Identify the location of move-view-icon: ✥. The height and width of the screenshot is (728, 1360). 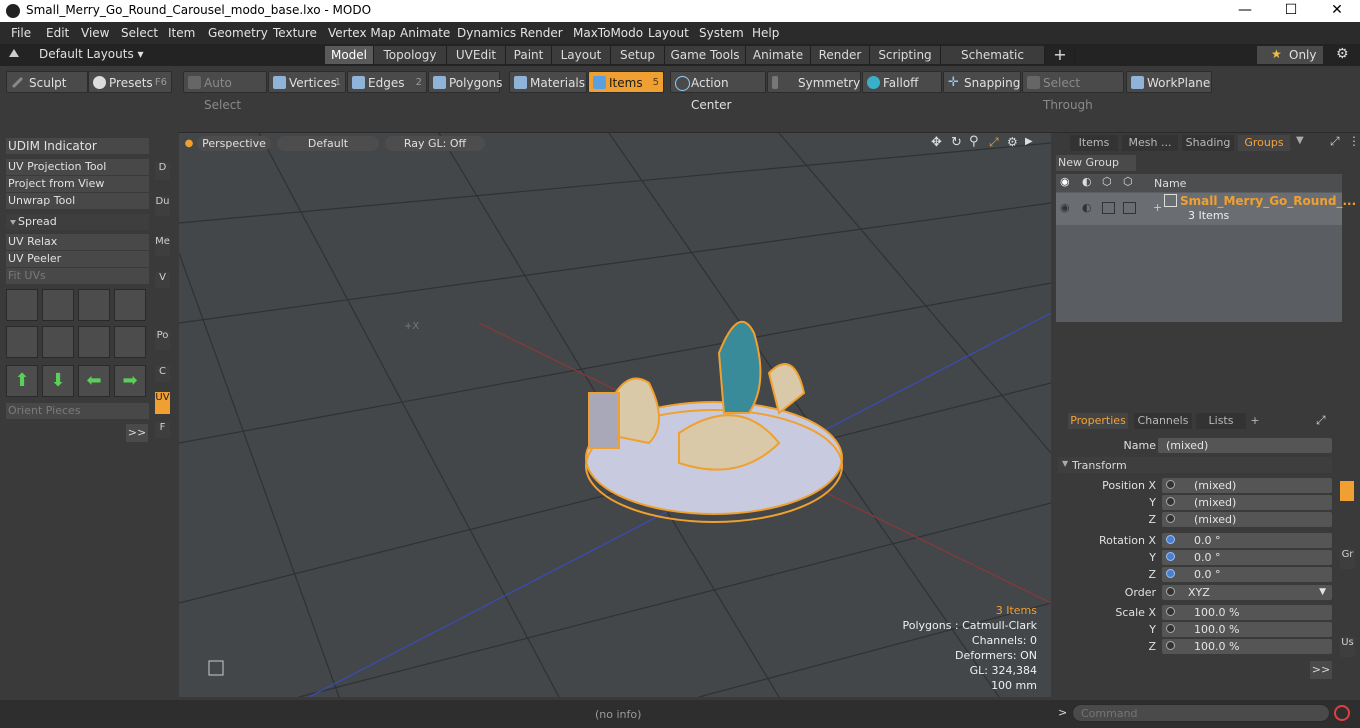
(936, 142).